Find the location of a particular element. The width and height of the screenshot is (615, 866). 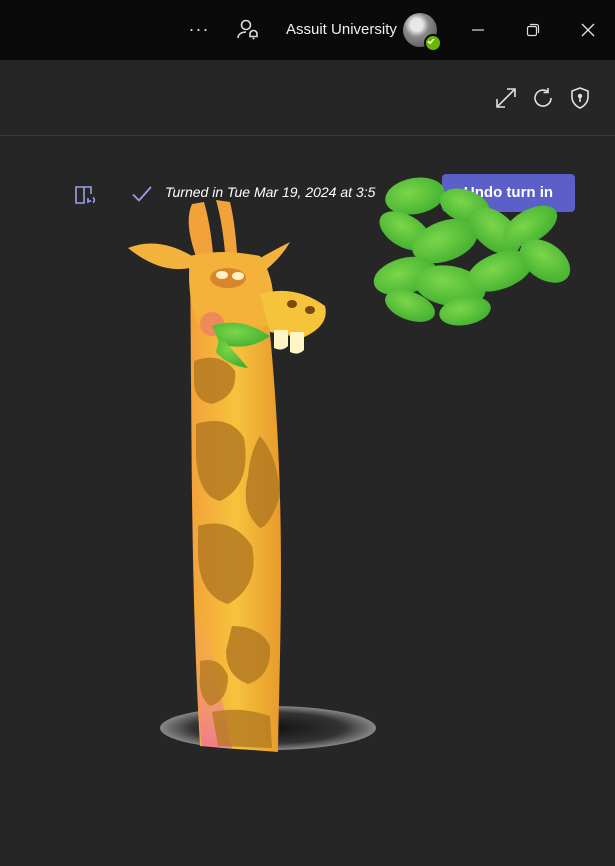

restore-button is located at coordinates (533, 30).